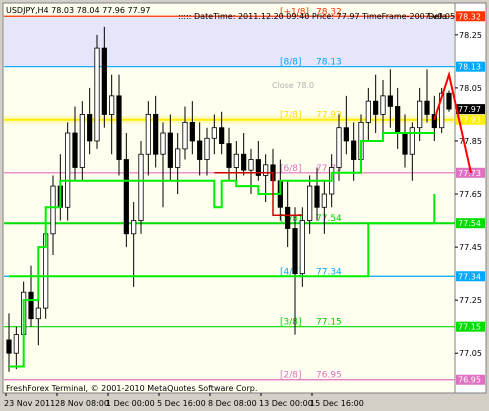 This screenshot has width=489, height=411. What do you see at coordinates (78, 10) in the screenshot?
I see `symbol-title: USDJPY,H4 78.03 78.04 77.96 77.97` at bounding box center [78, 10].